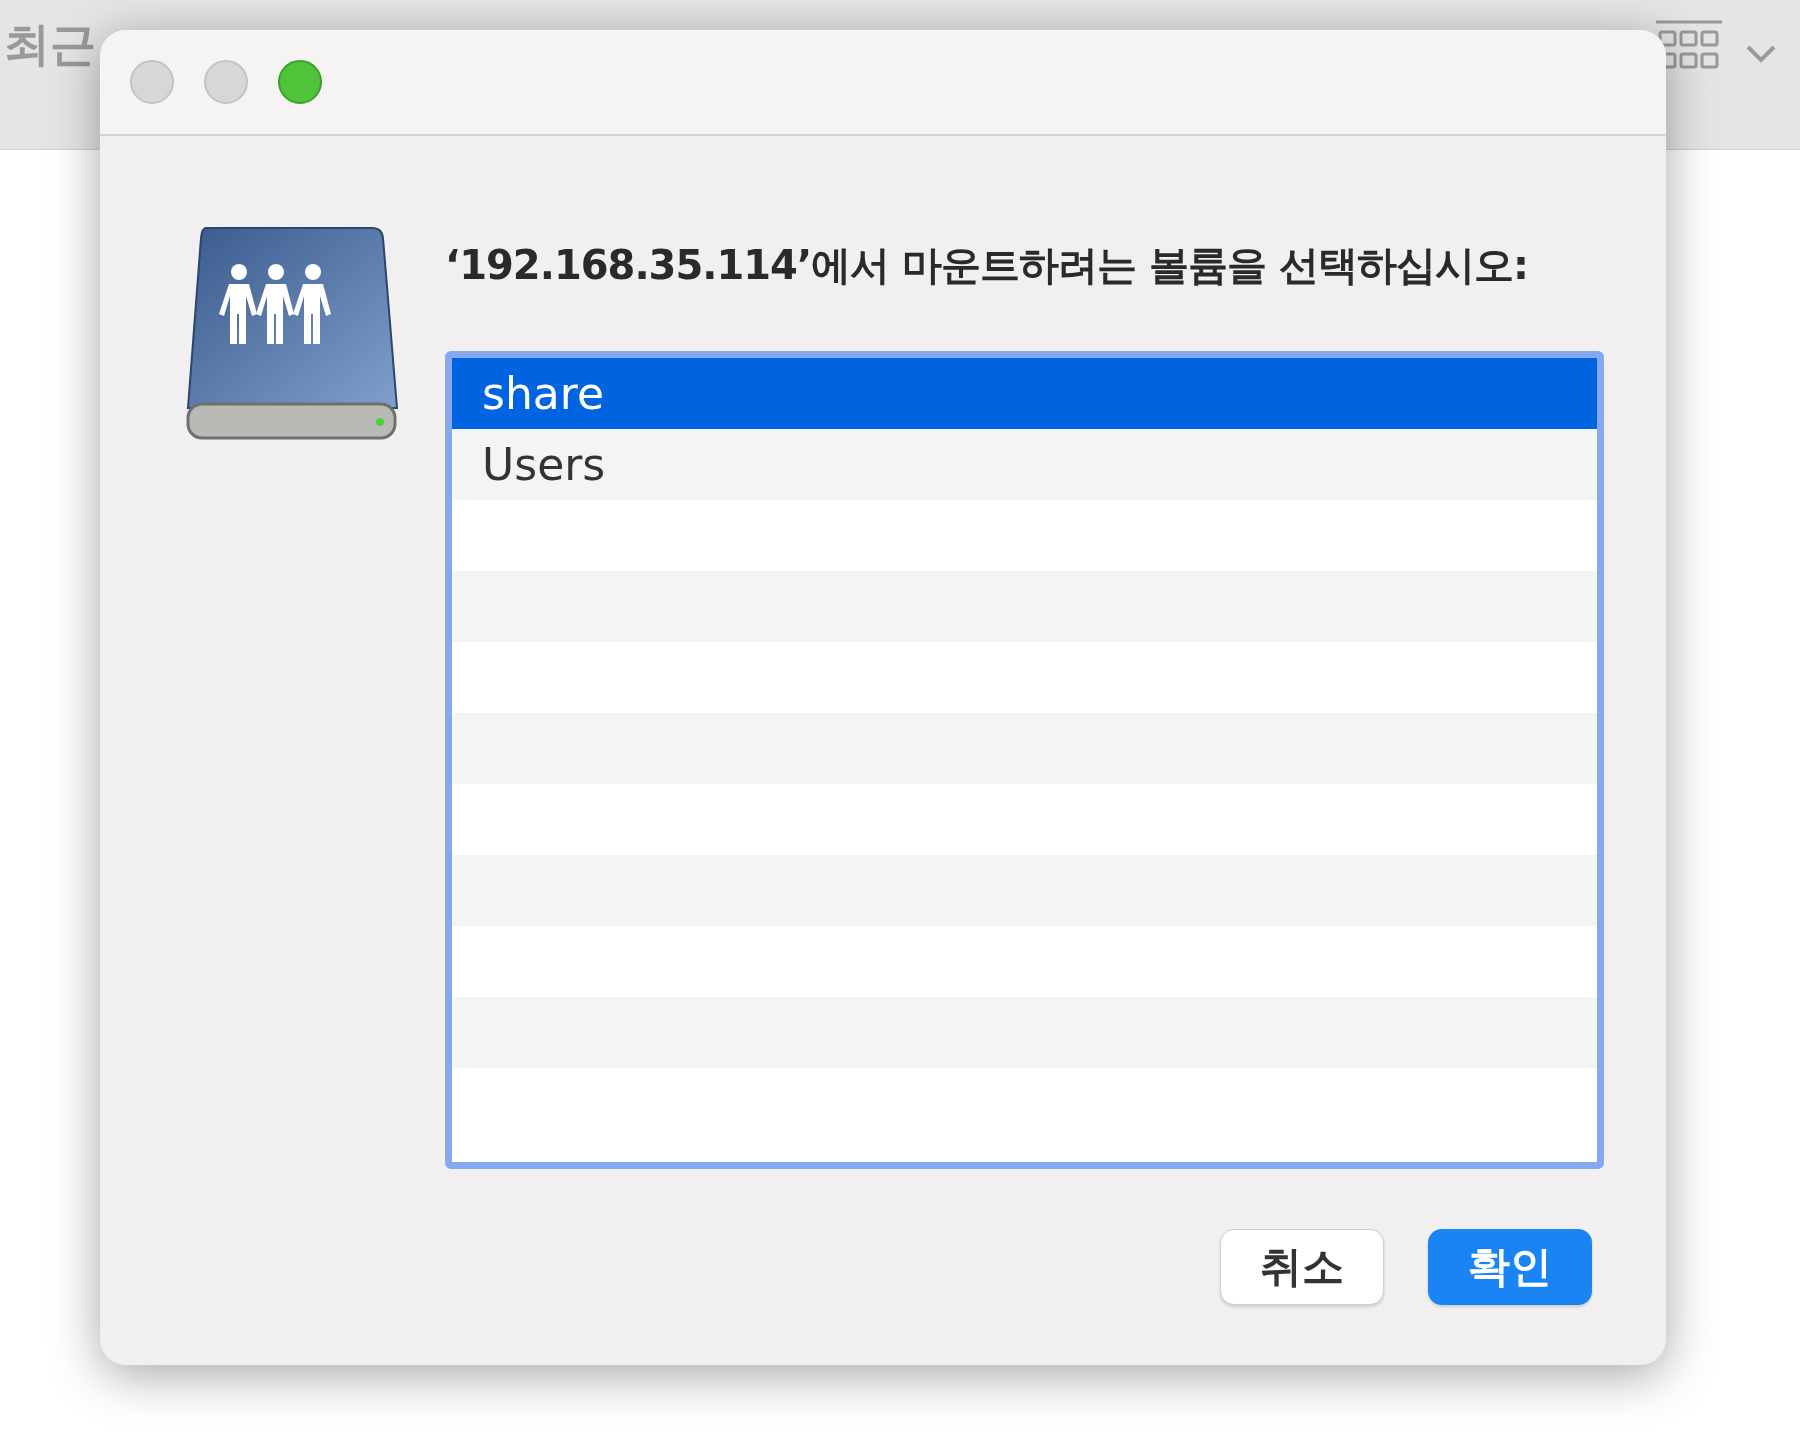 This screenshot has width=1800, height=1438. I want to click on volume-item: share, so click(1024, 393).